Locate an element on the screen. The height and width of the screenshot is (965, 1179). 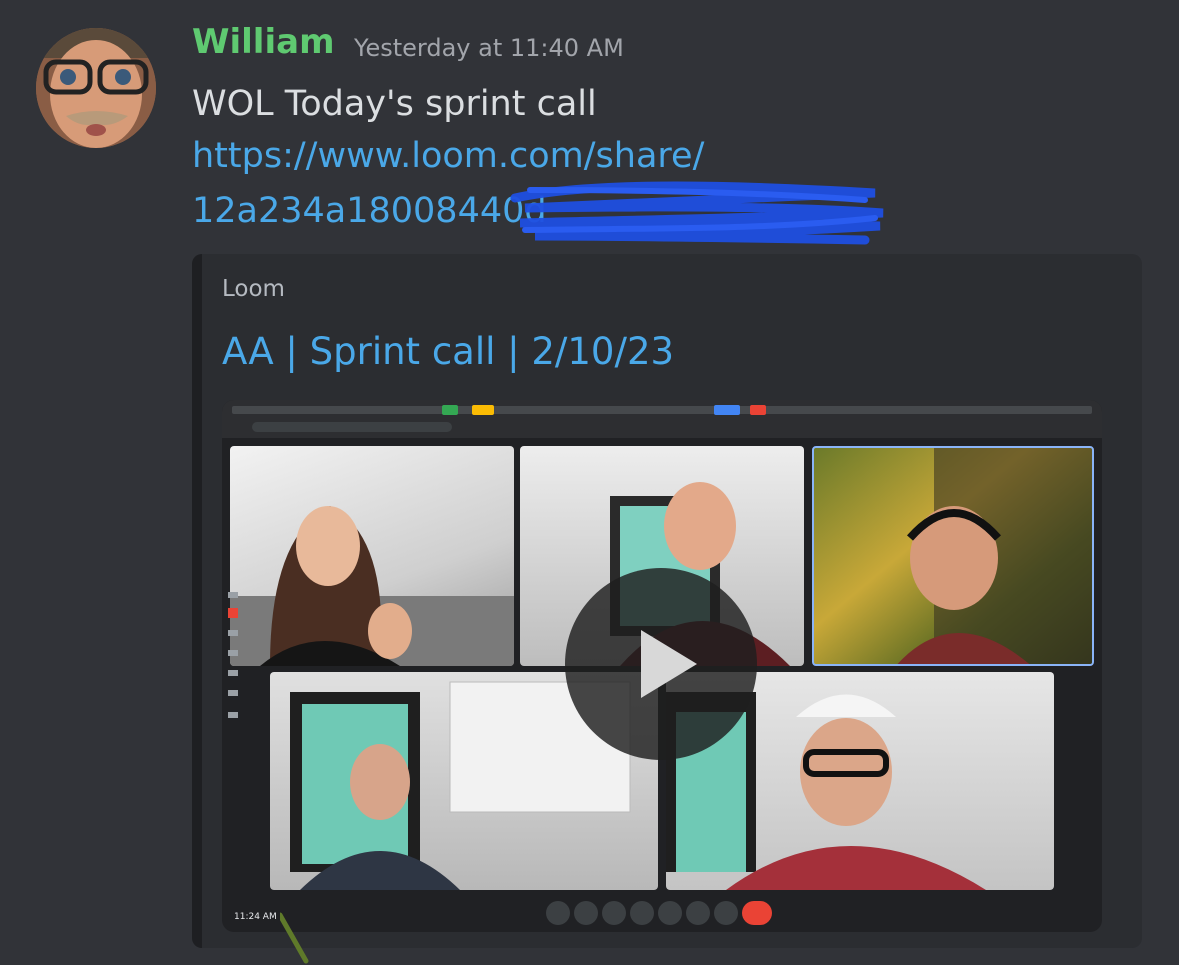
present-icon is located at coordinates (698, 913).